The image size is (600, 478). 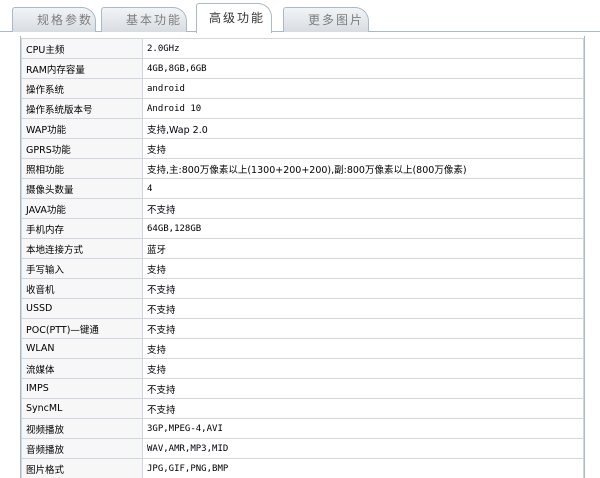 I want to click on spec-row: 手写输入 支持, so click(x=302, y=268).